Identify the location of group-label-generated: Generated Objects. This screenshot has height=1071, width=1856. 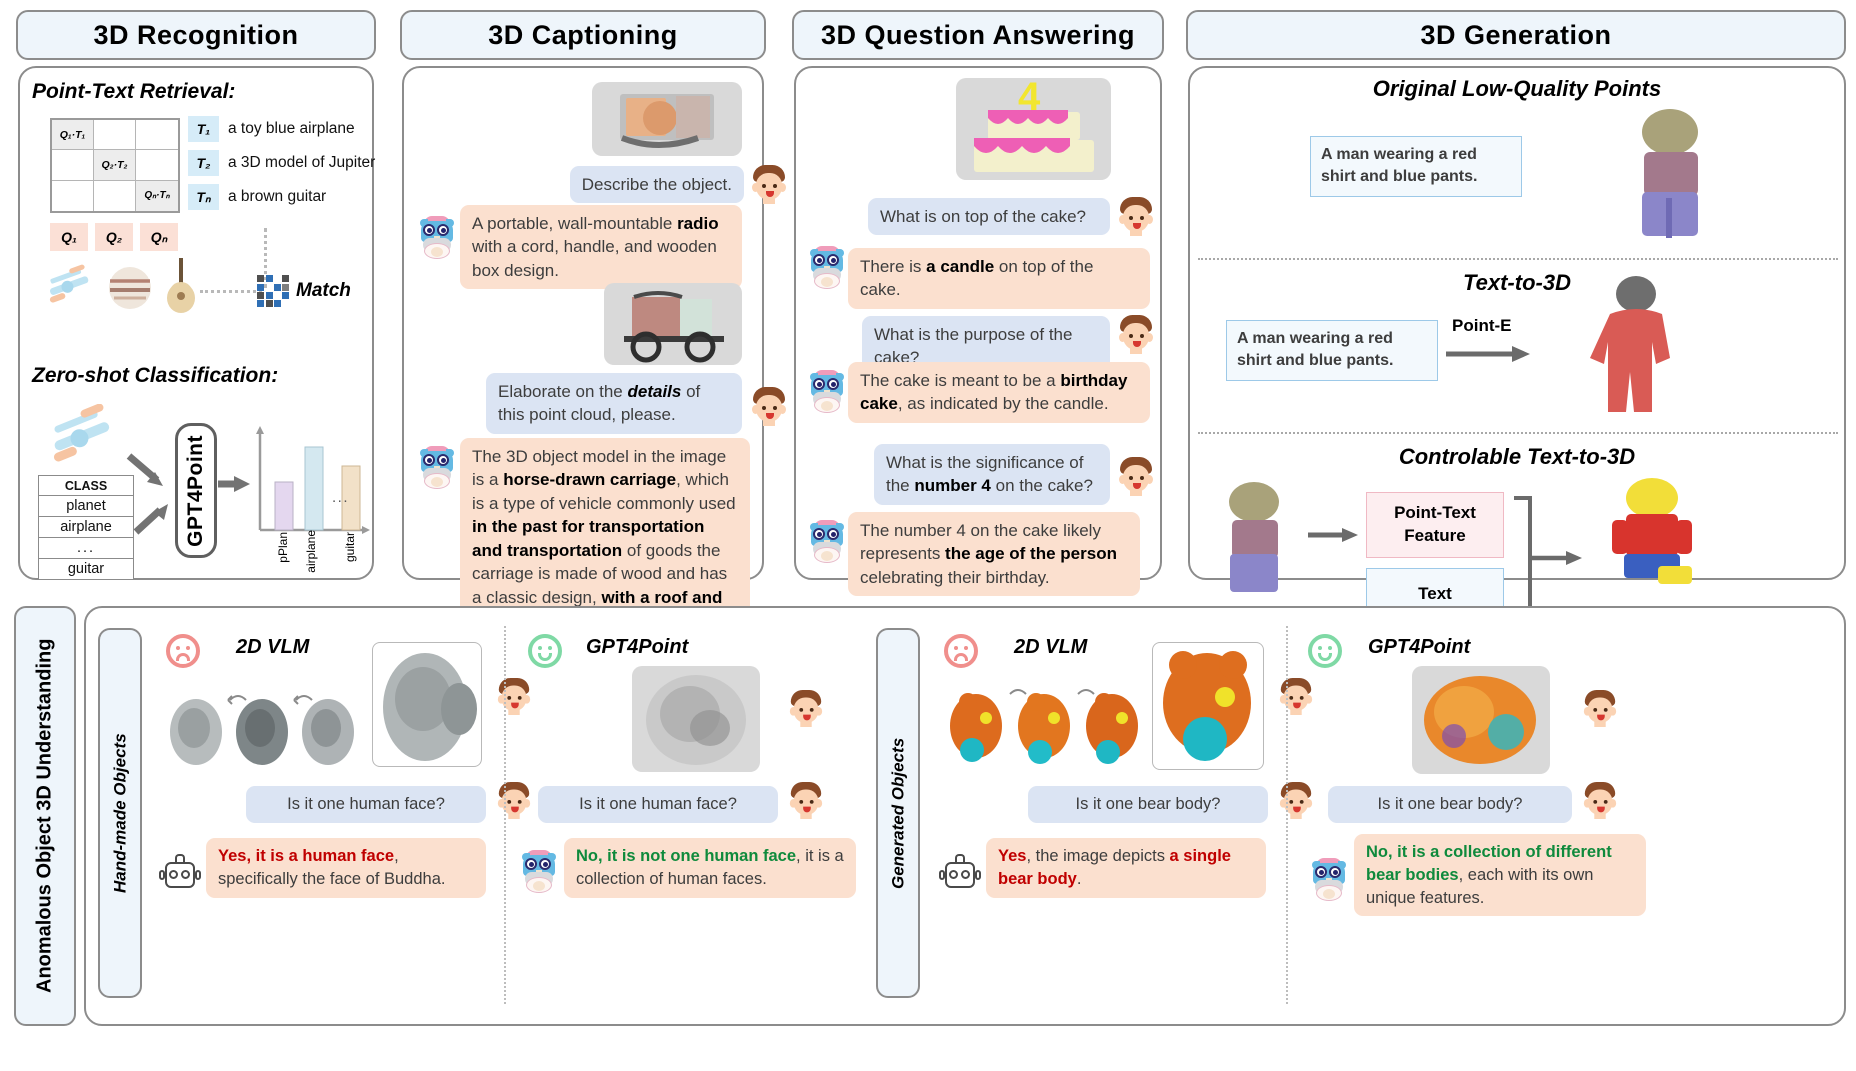
(898, 813).